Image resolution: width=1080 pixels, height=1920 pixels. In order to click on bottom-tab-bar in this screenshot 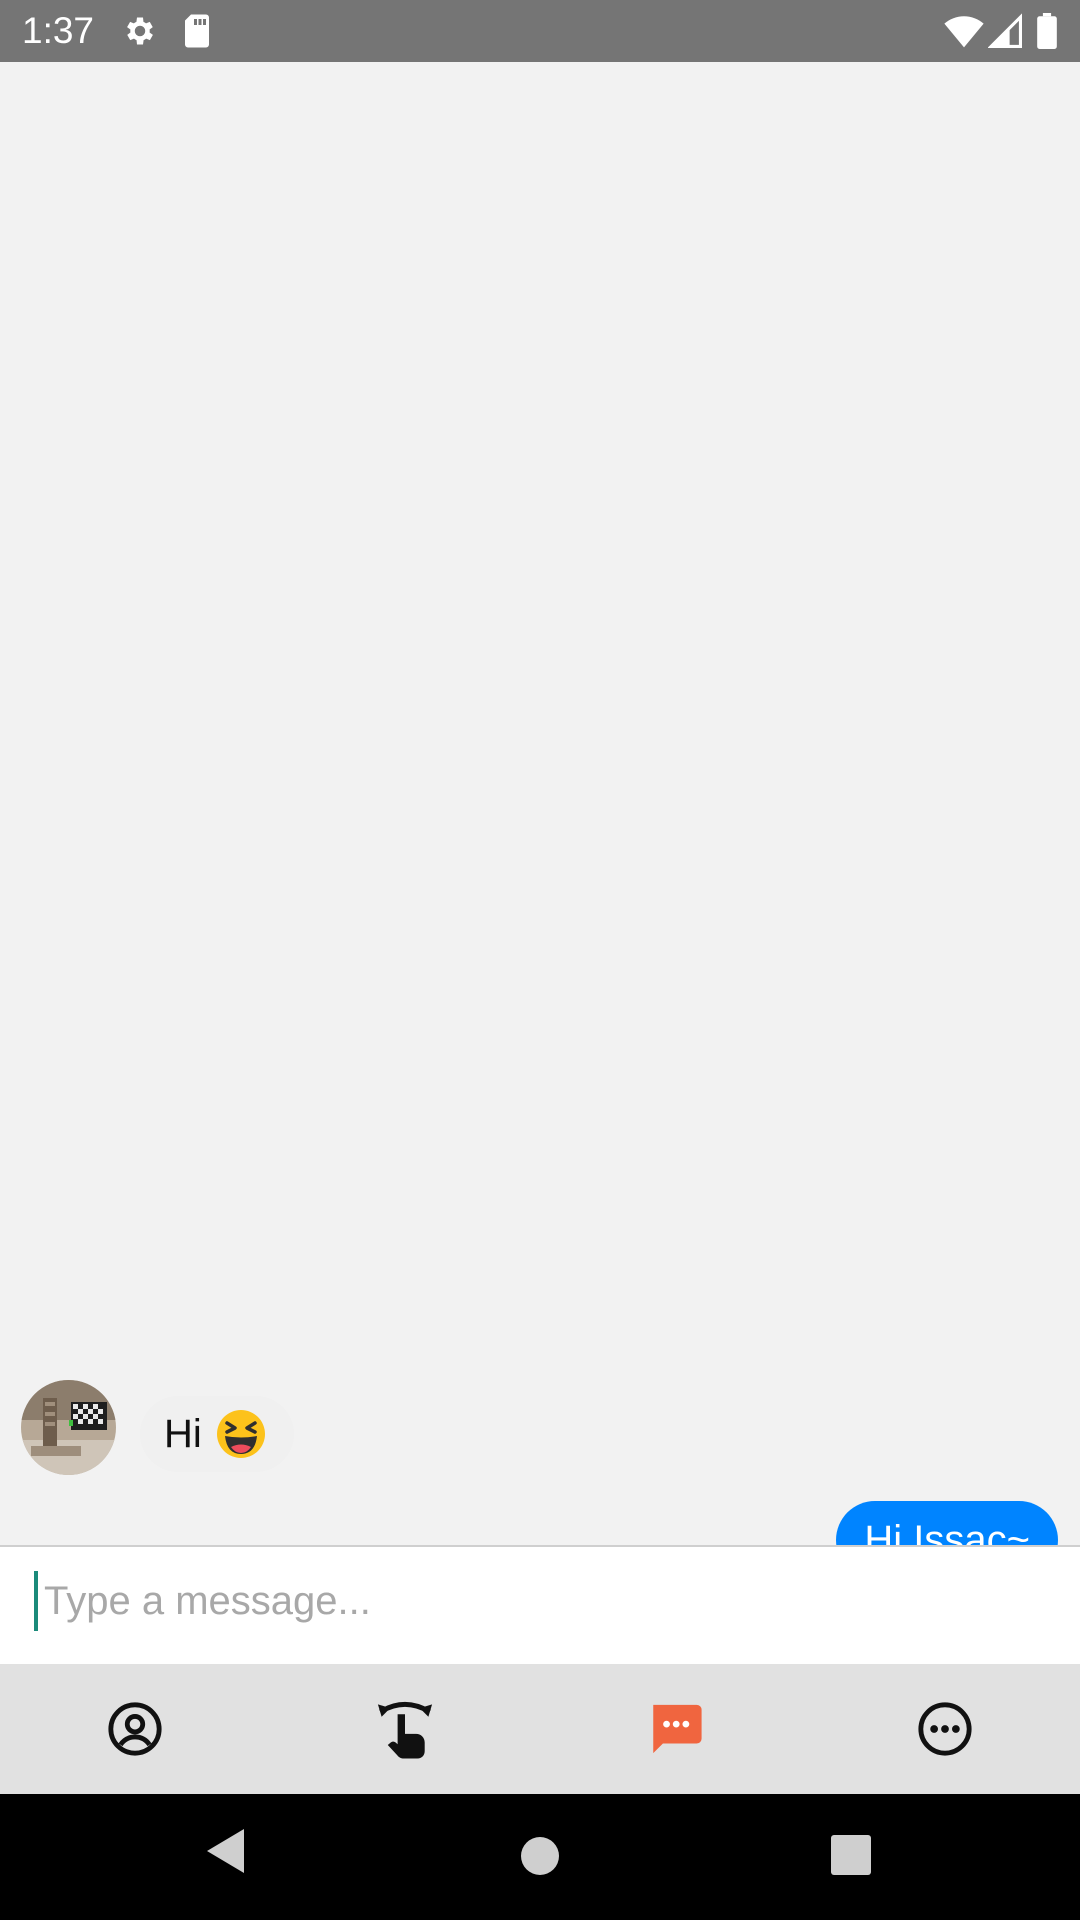, I will do `click(540, 1729)`.